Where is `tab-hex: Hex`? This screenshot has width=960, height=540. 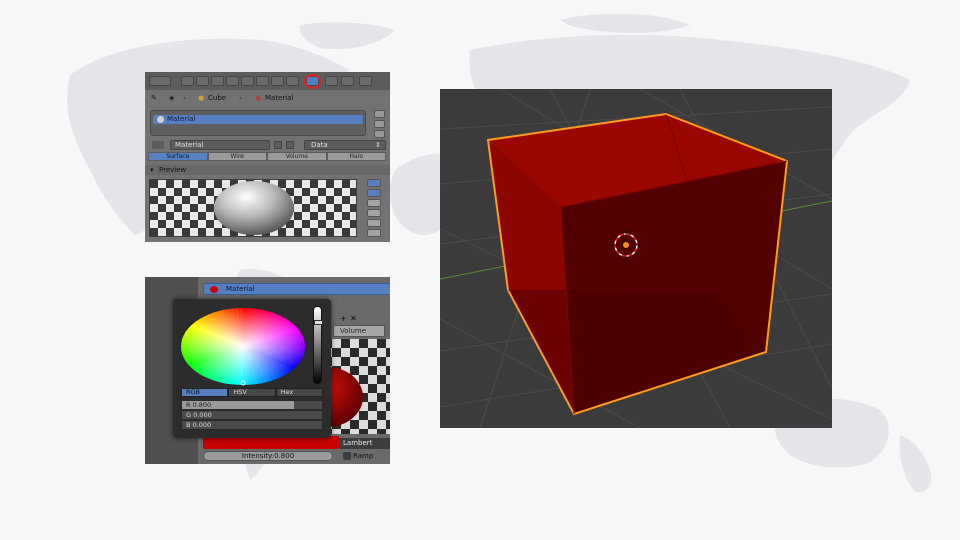
tab-hex: Hex is located at coordinates (299, 392).